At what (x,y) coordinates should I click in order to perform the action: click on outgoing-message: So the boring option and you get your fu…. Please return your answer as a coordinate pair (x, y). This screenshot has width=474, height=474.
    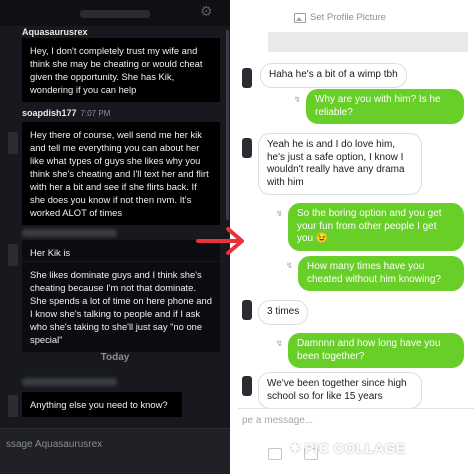
    Looking at the image, I should click on (376, 227).